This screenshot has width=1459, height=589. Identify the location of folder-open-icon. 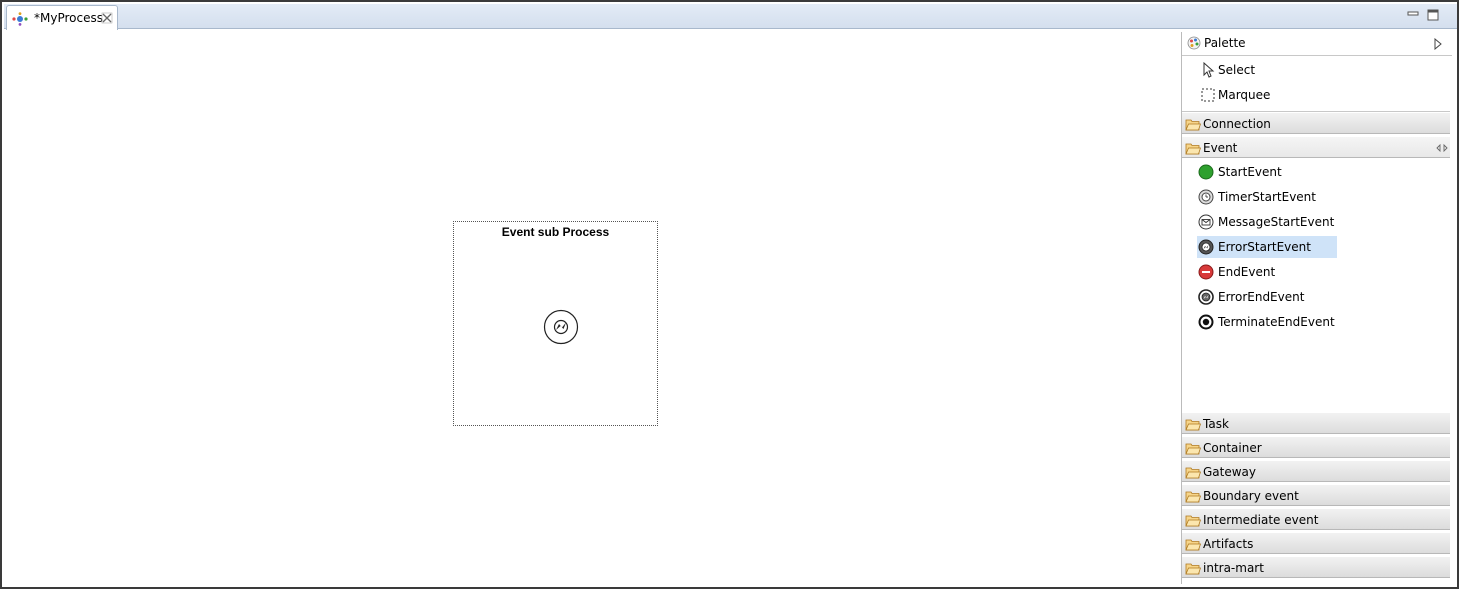
(1193, 149).